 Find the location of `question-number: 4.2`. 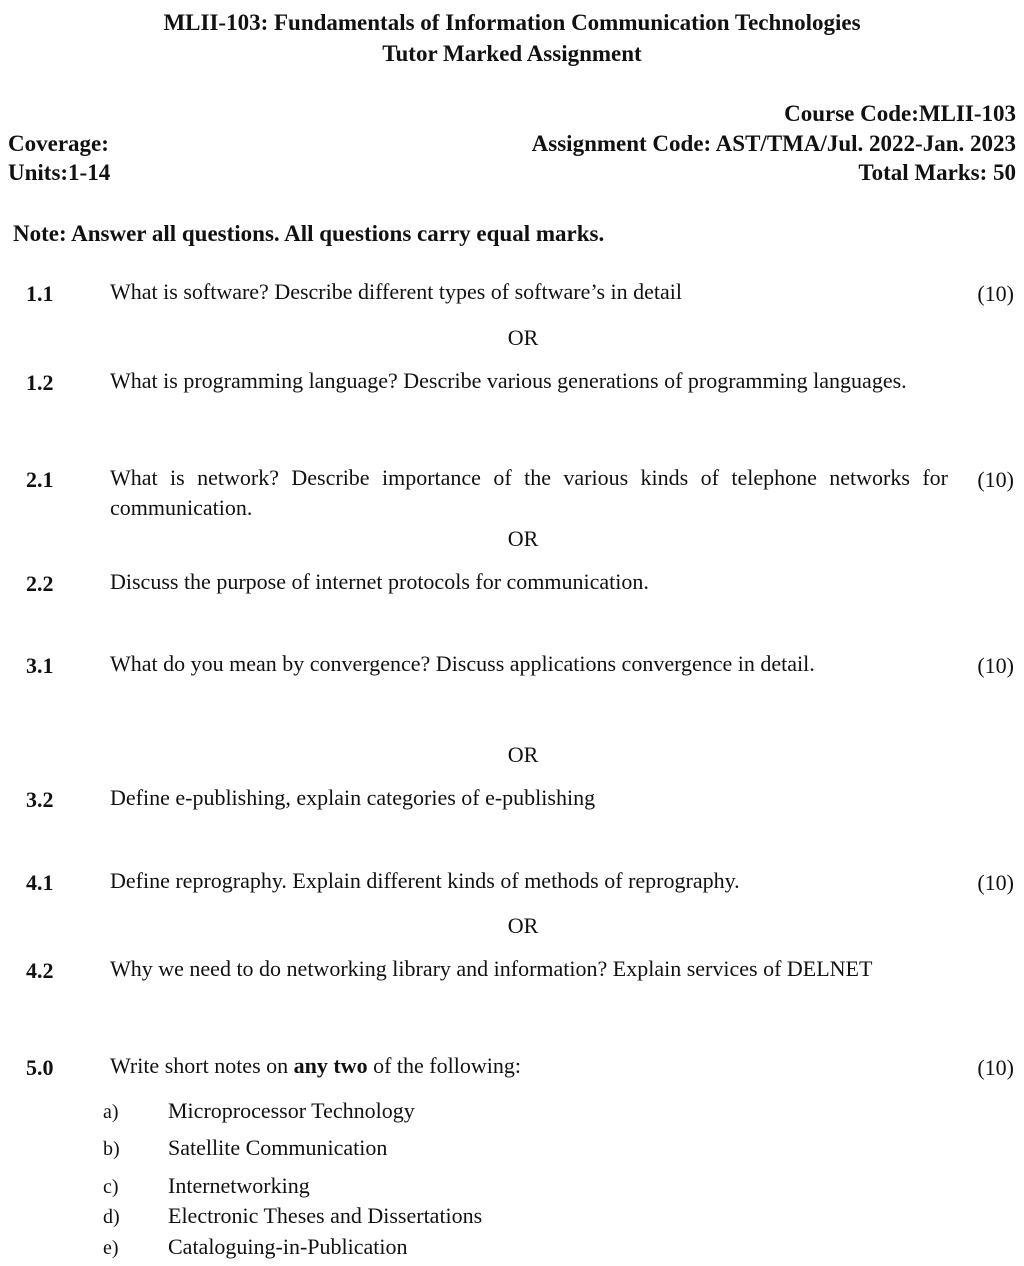

question-number: 4.2 is located at coordinates (40, 970).